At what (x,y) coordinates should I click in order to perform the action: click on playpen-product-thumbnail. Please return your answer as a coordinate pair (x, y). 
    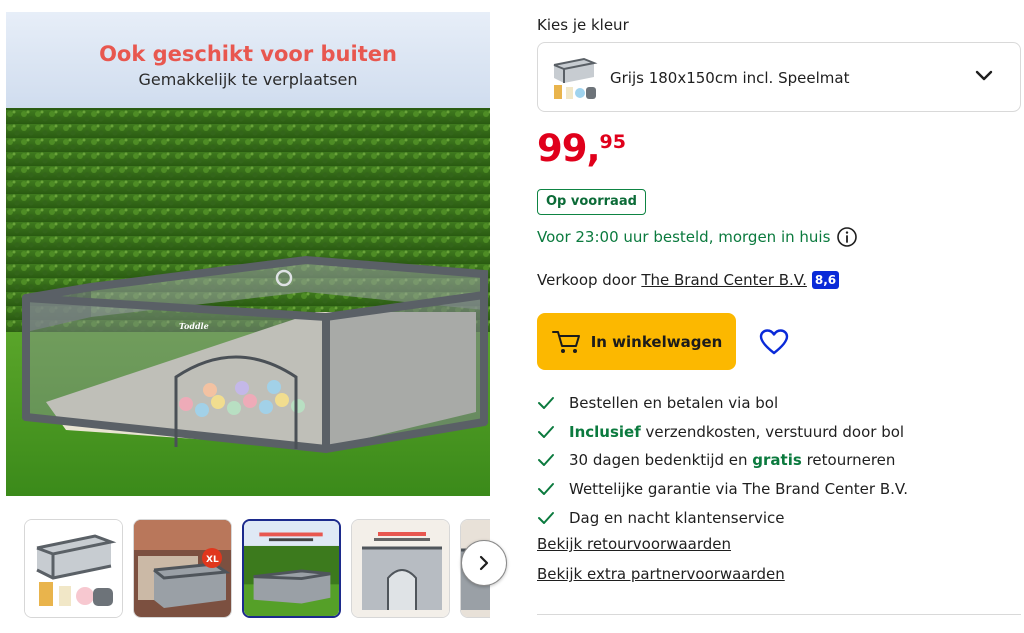
    Looking at the image, I should click on (73, 568).